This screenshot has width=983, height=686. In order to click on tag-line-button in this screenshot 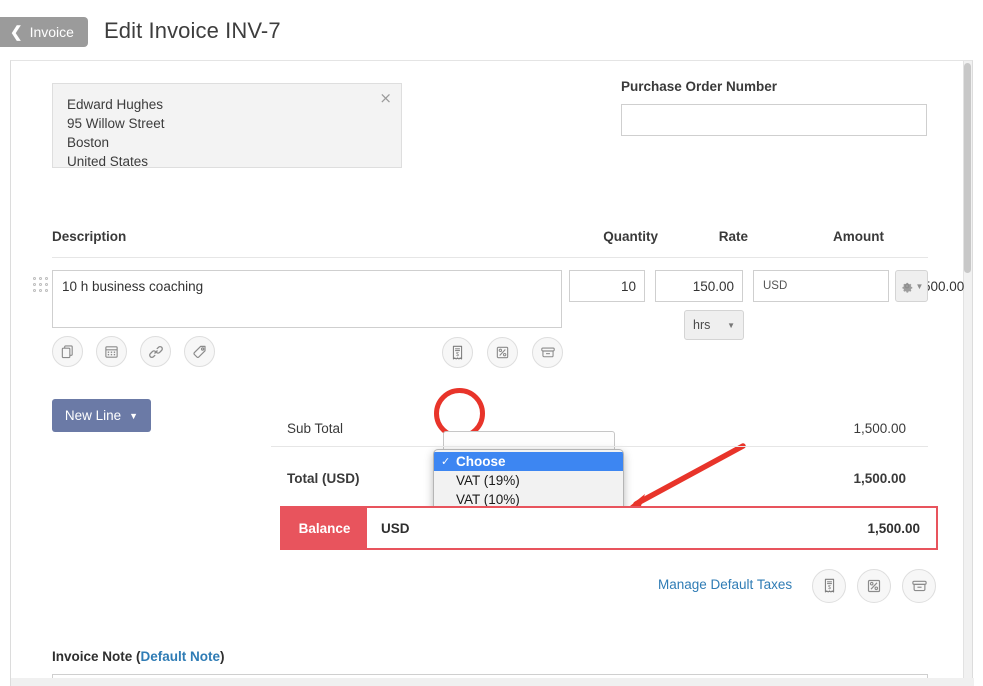, I will do `click(199, 351)`.